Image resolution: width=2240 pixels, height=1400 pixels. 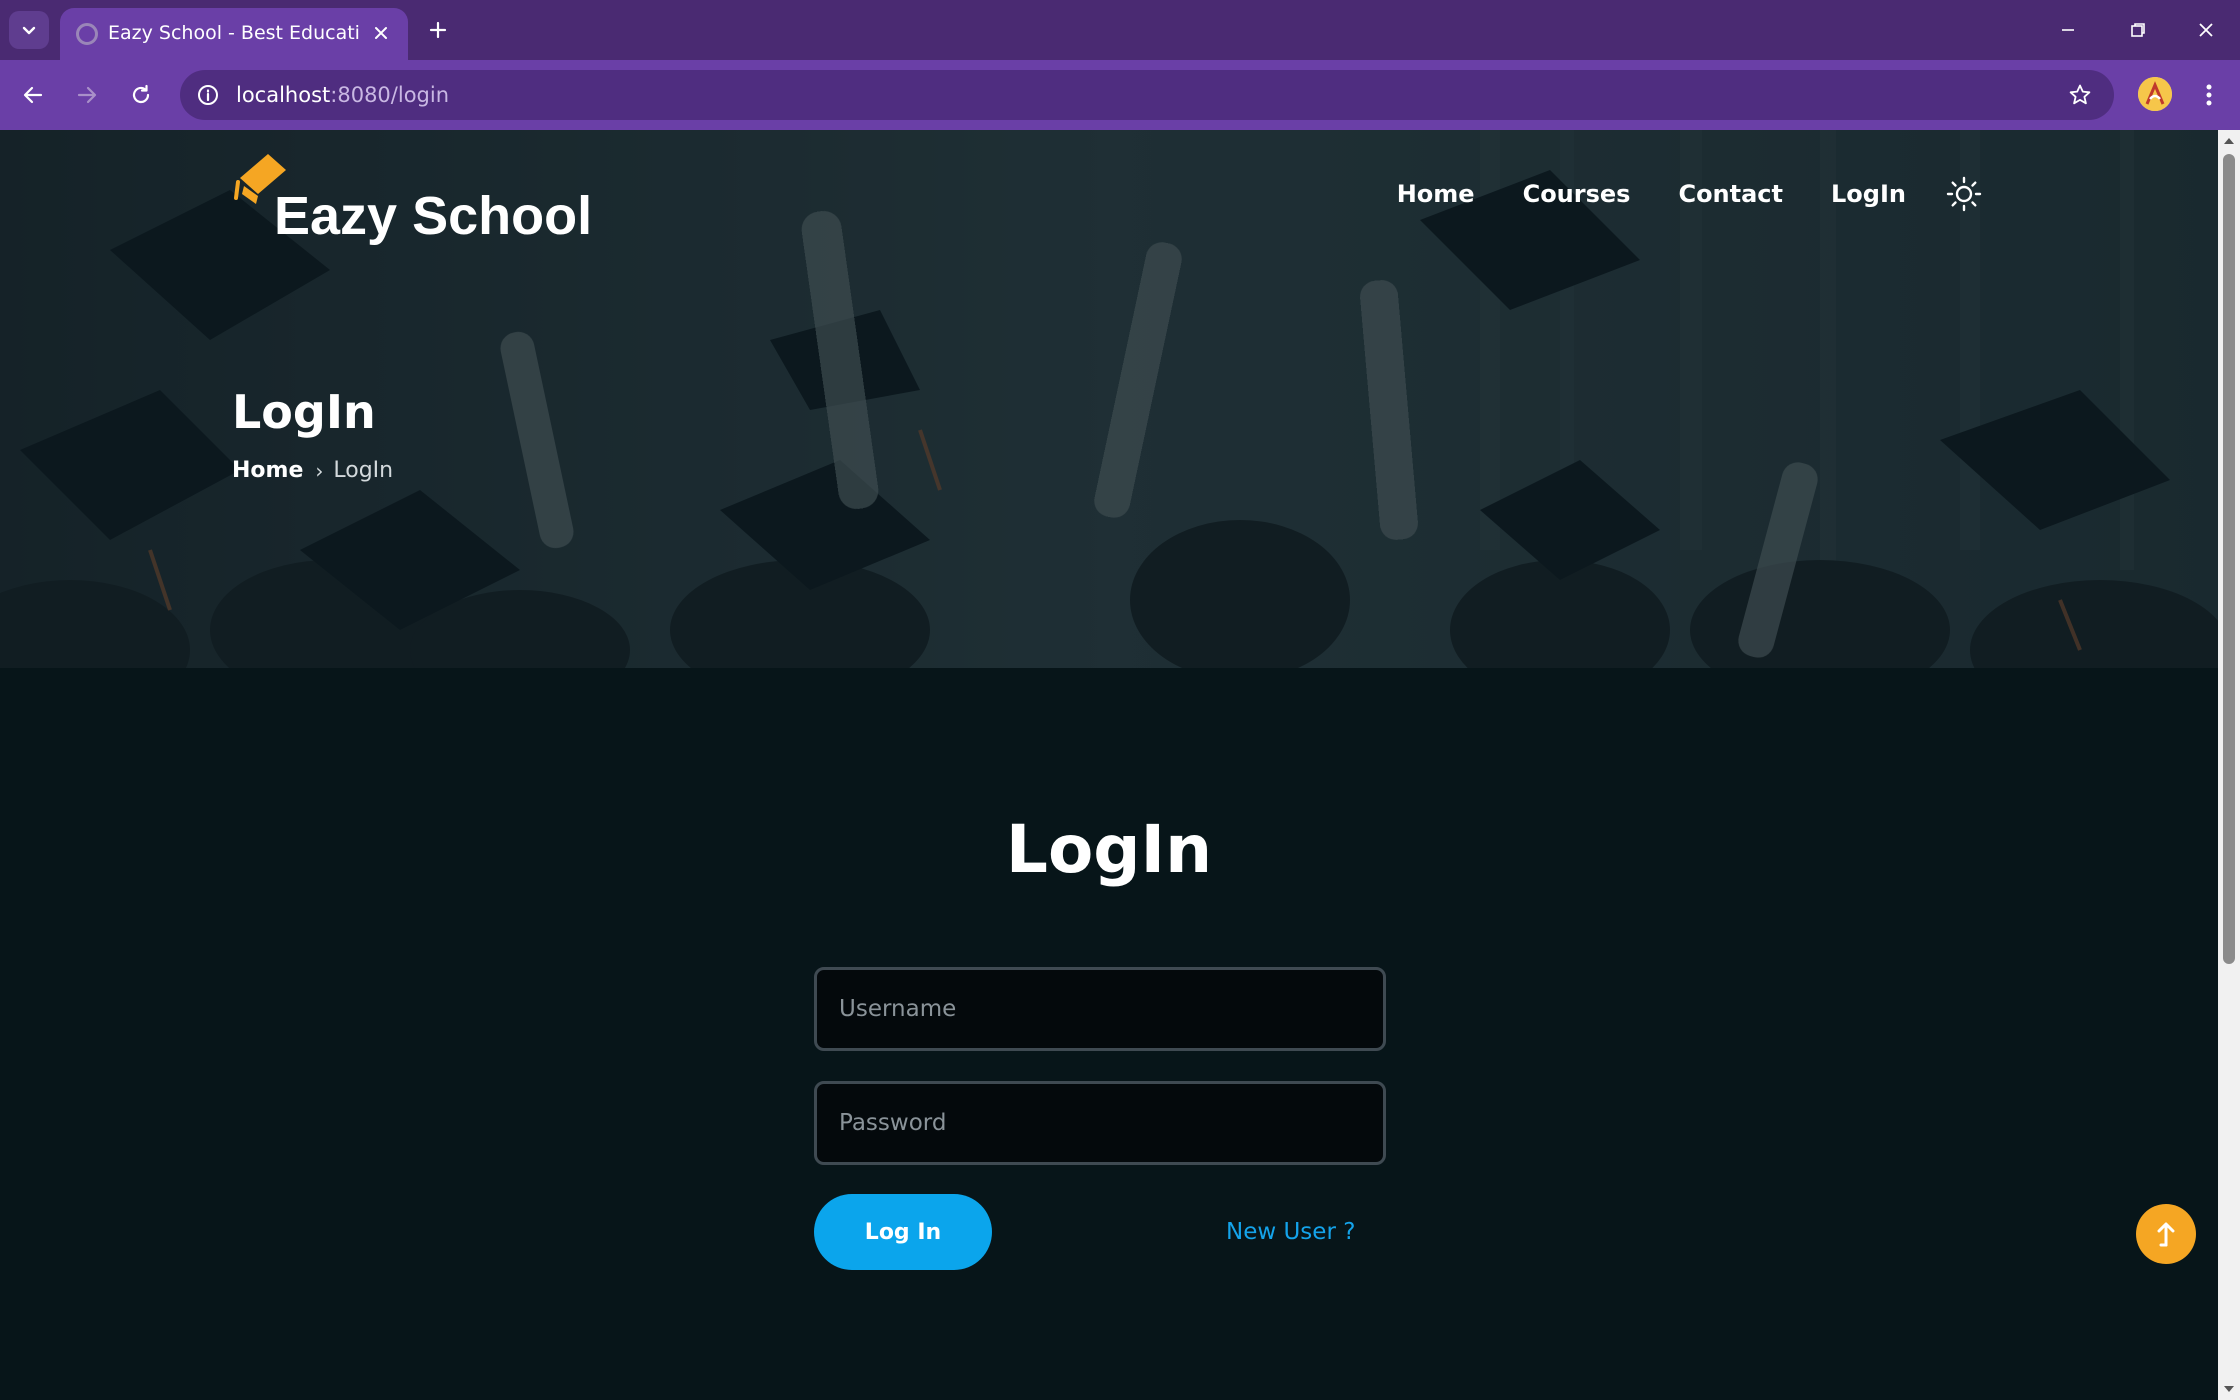 I want to click on nav-home-link: Home, so click(x=1436, y=194).